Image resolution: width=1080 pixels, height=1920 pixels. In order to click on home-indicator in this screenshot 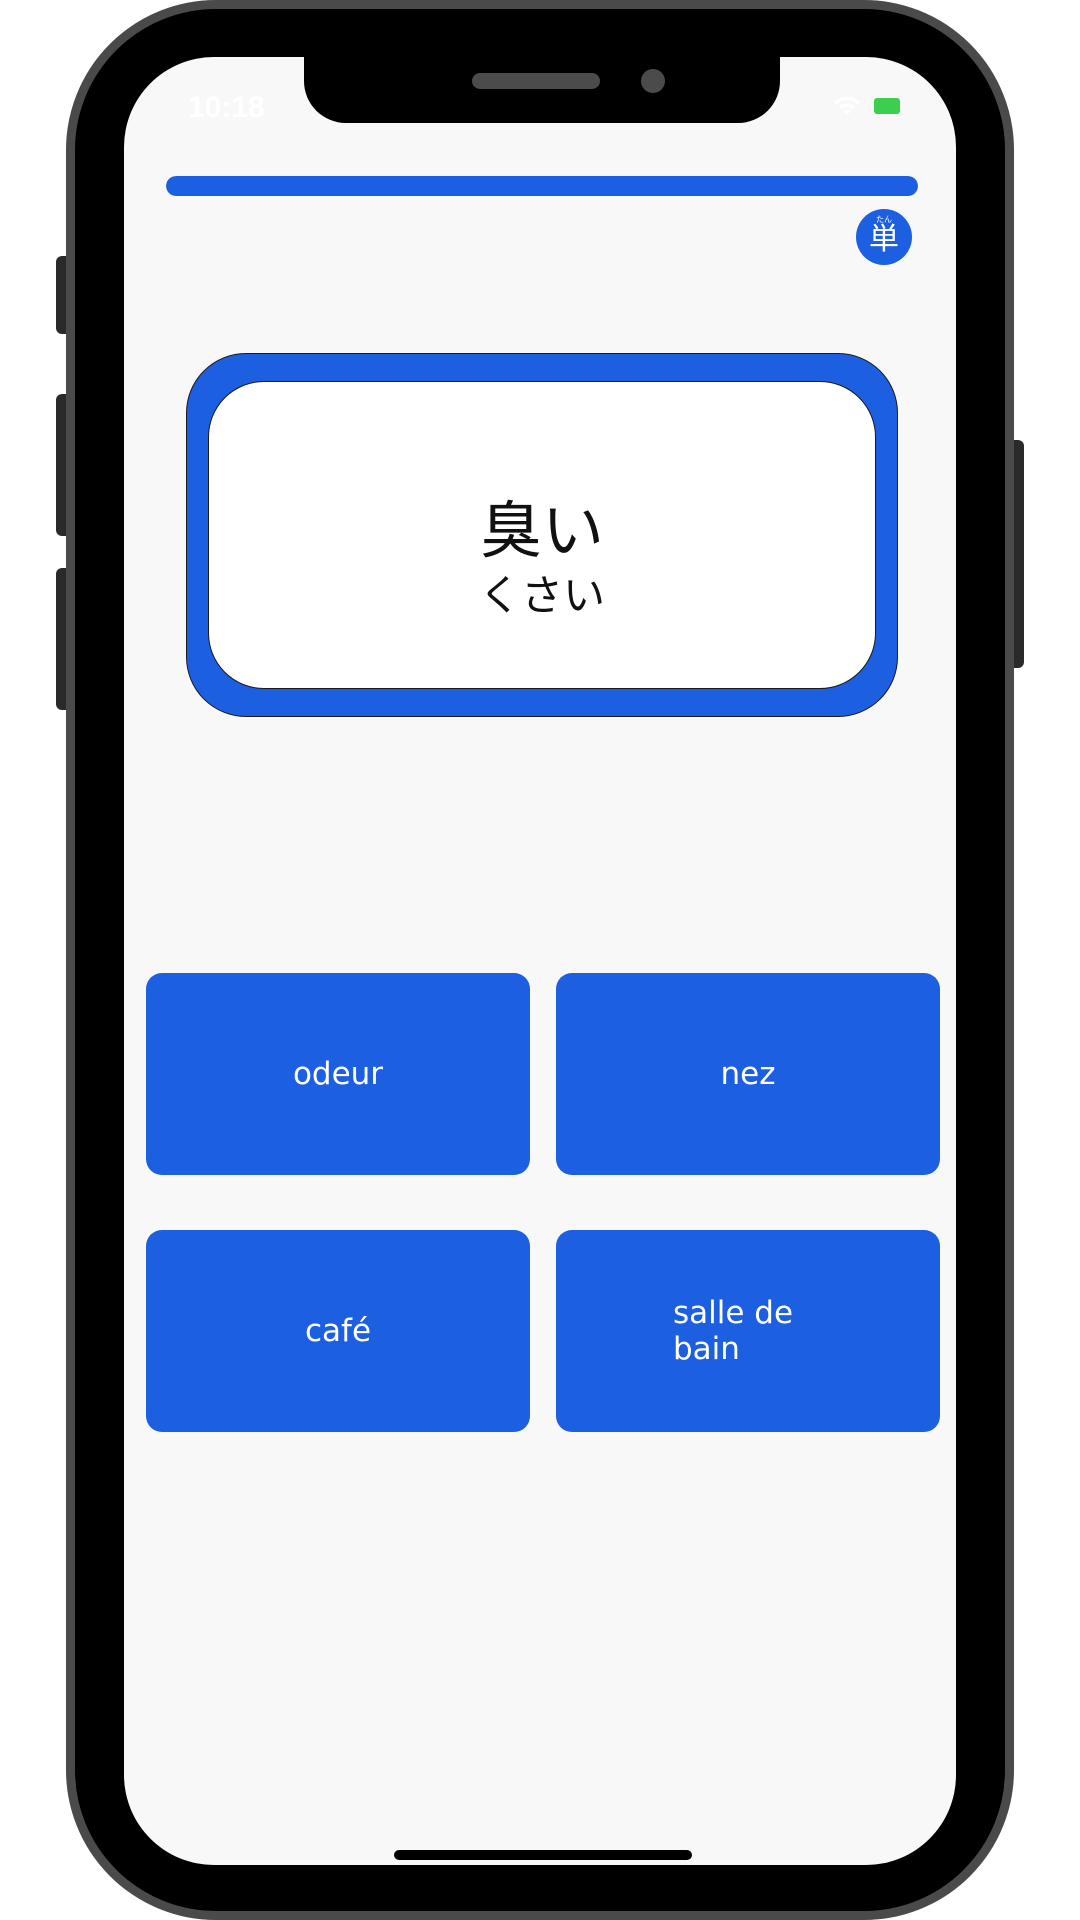, I will do `click(543, 1855)`.